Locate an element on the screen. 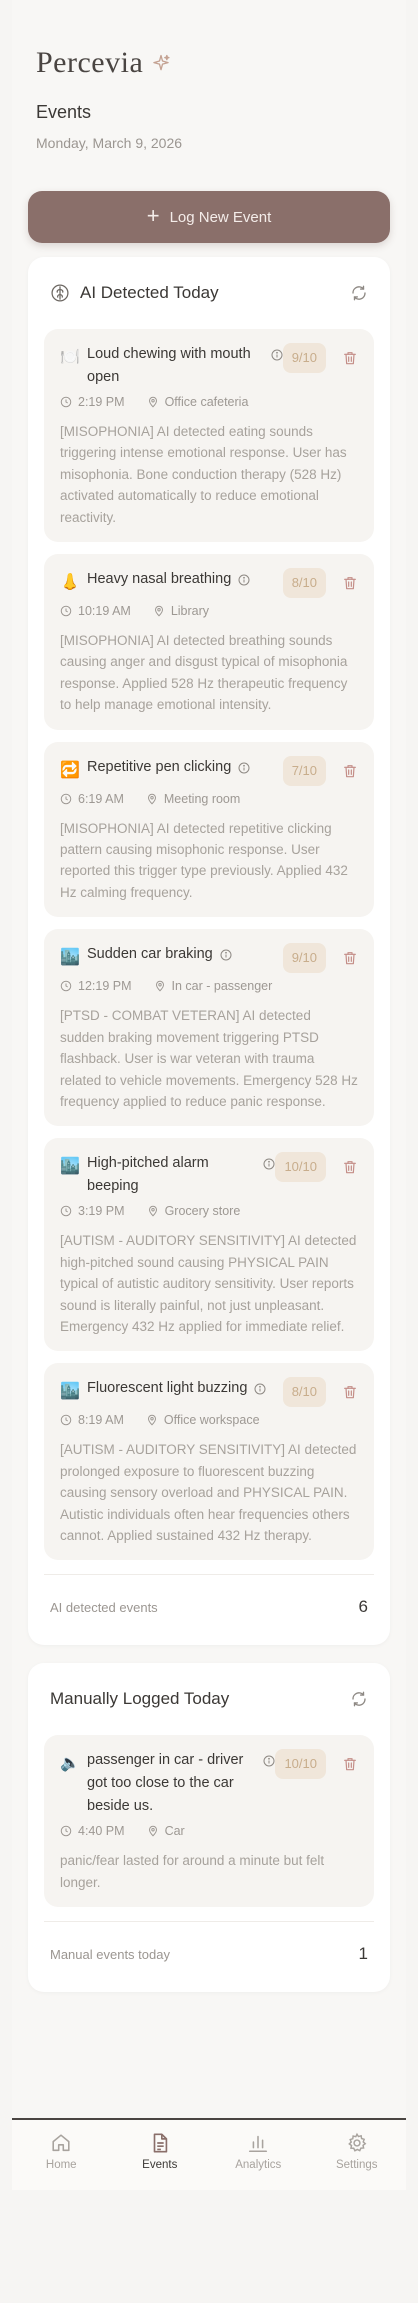  event-location: In car - passenger is located at coordinates (222, 986).